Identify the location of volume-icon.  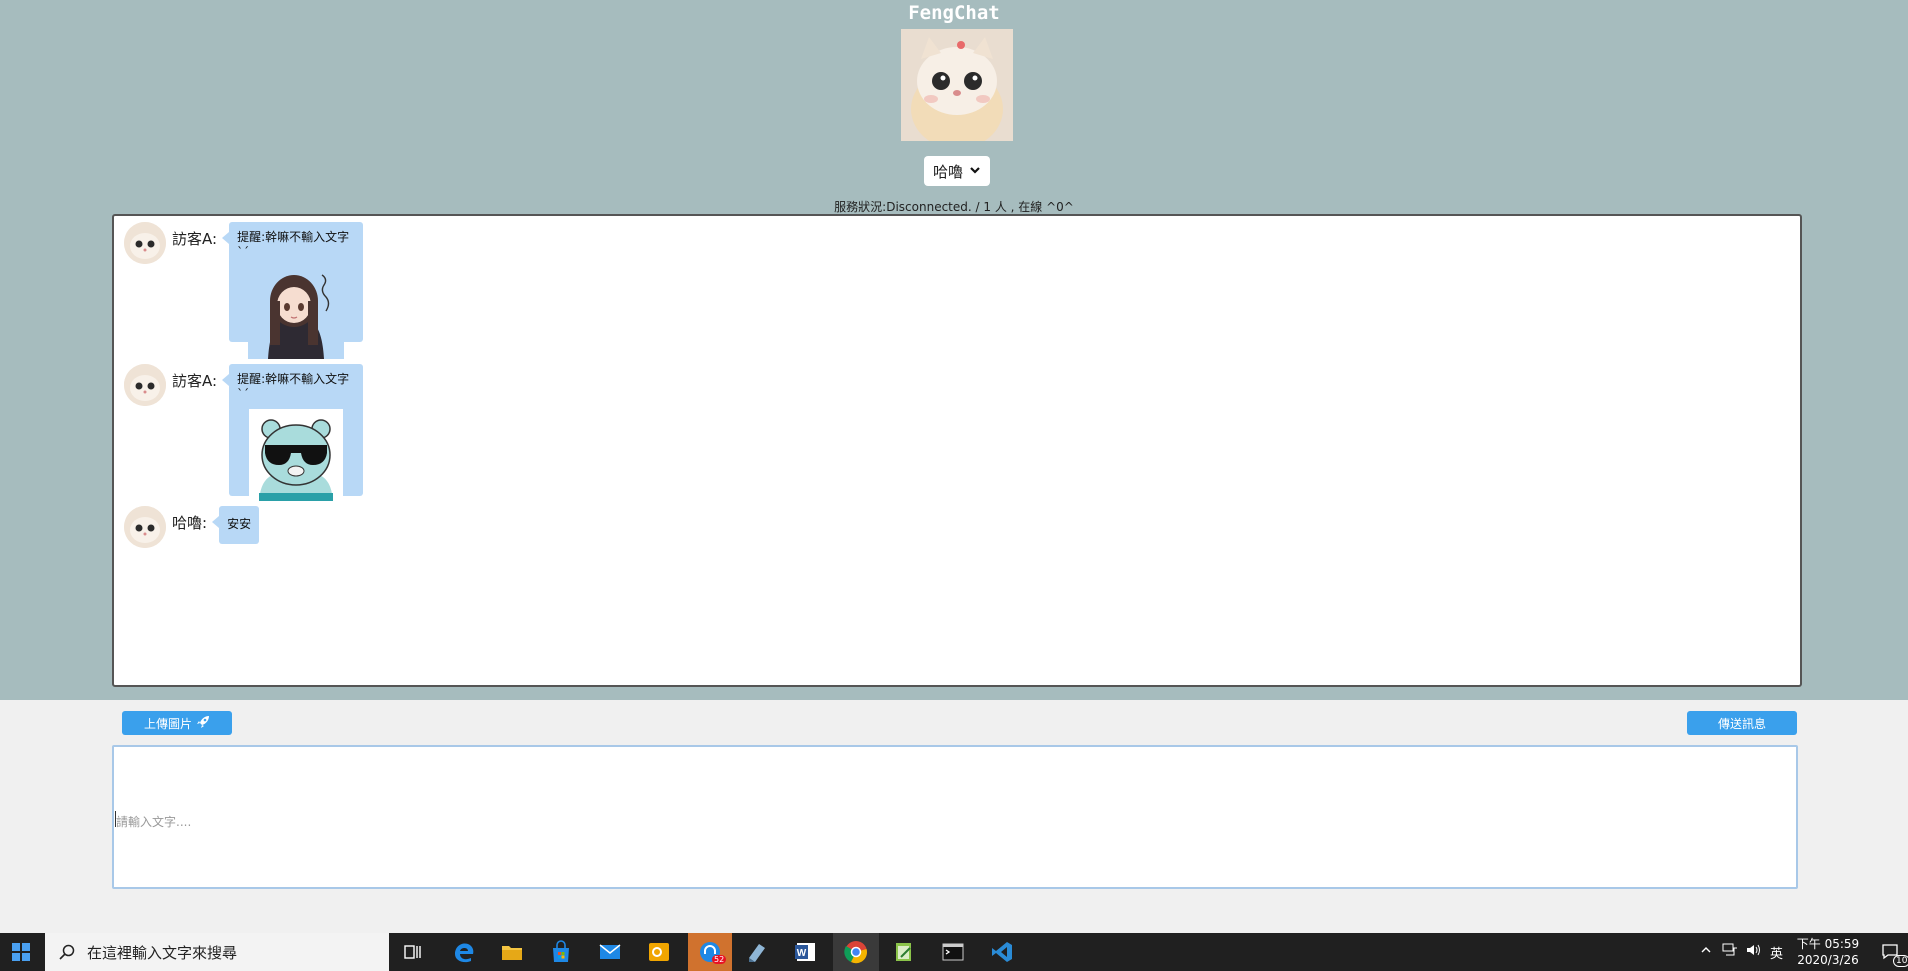
(1754, 952).